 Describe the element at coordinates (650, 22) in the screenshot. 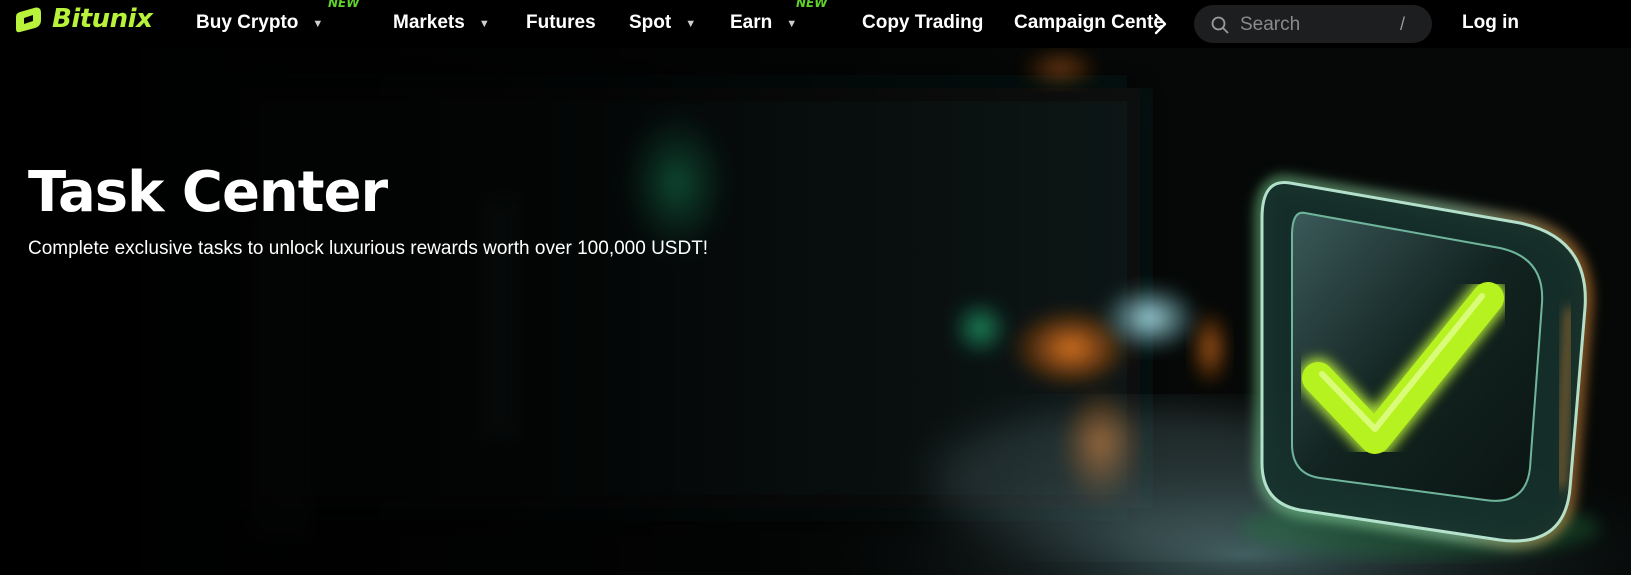

I see `nav-spot-label: Spot` at that location.